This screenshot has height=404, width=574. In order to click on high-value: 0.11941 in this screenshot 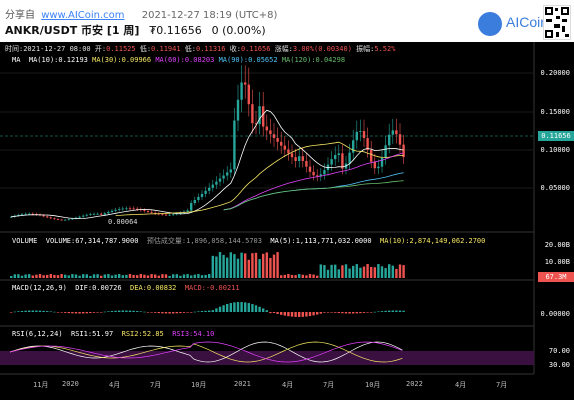, I will do `click(166, 49)`.